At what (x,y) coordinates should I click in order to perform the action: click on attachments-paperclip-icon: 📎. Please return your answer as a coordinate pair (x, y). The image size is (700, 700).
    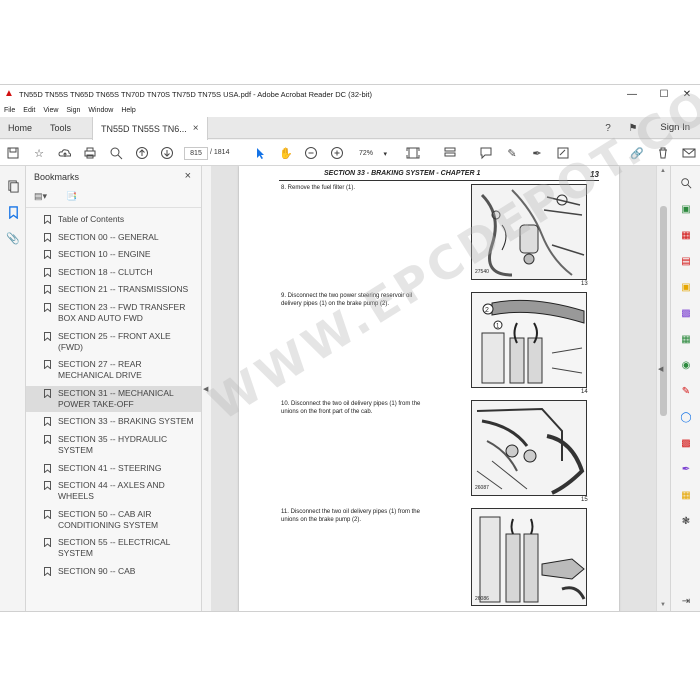
    Looking at the image, I should click on (13, 238).